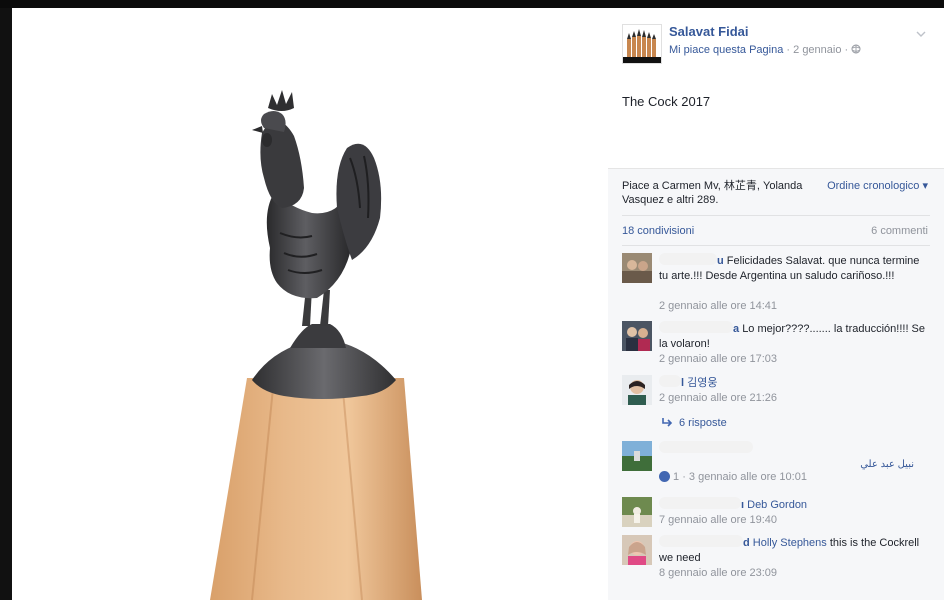 The height and width of the screenshot is (600, 944). What do you see at coordinates (742, 505) in the screenshot?
I see `comment-author: ı` at bounding box center [742, 505].